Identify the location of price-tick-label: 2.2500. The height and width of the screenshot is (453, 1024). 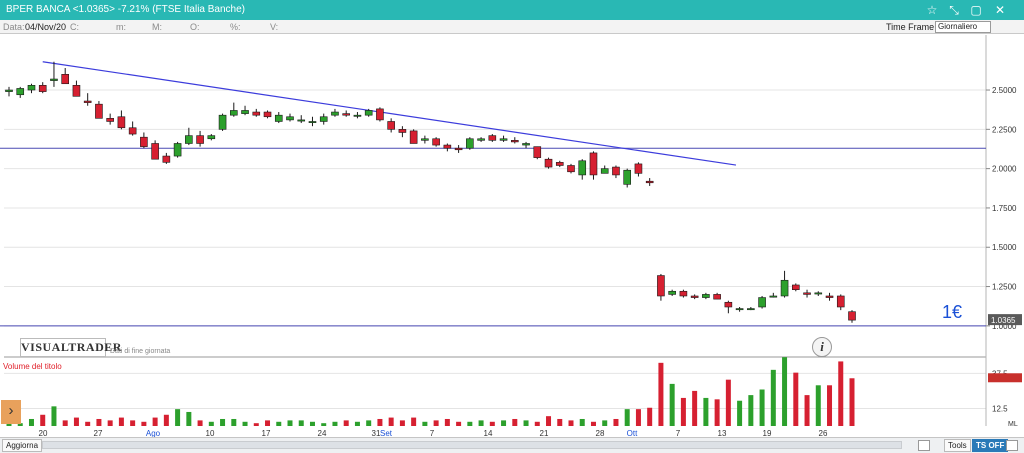
(1004, 129).